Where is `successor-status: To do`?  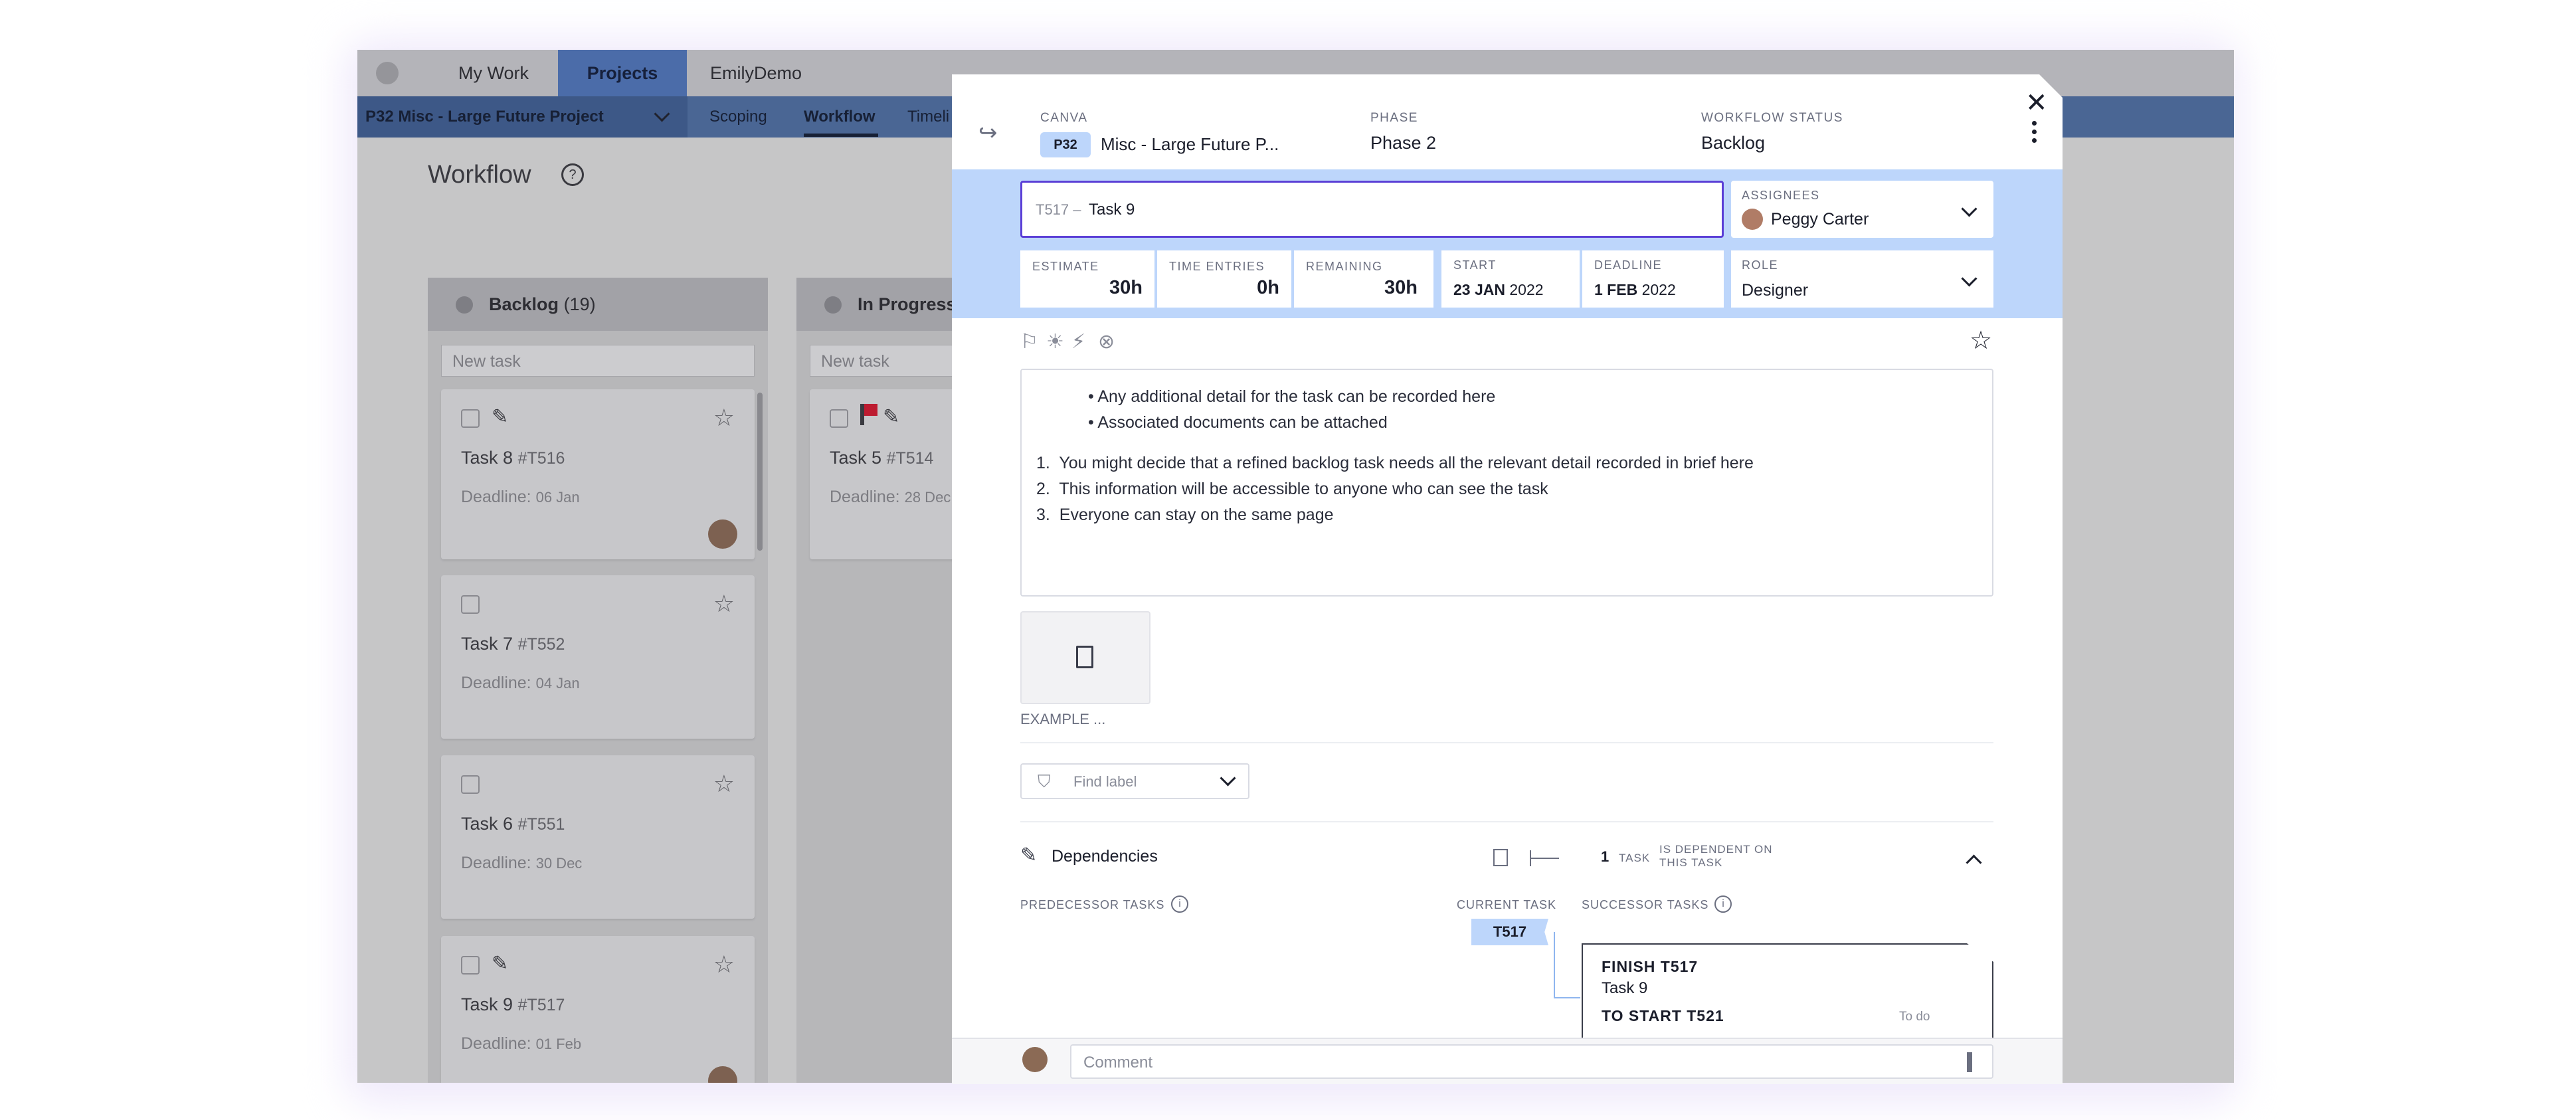 successor-status: To do is located at coordinates (1914, 1017).